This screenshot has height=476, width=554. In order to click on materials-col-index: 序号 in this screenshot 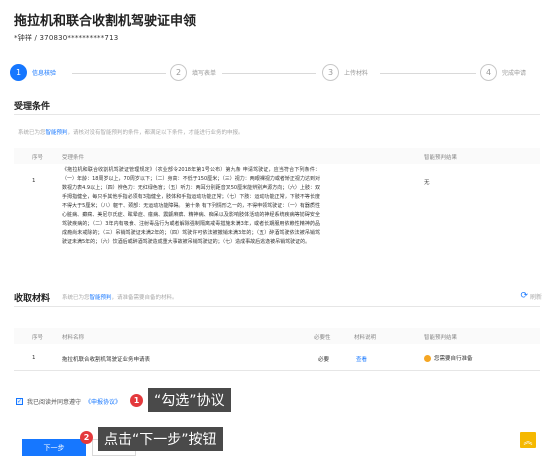, I will do `click(38, 338)`.